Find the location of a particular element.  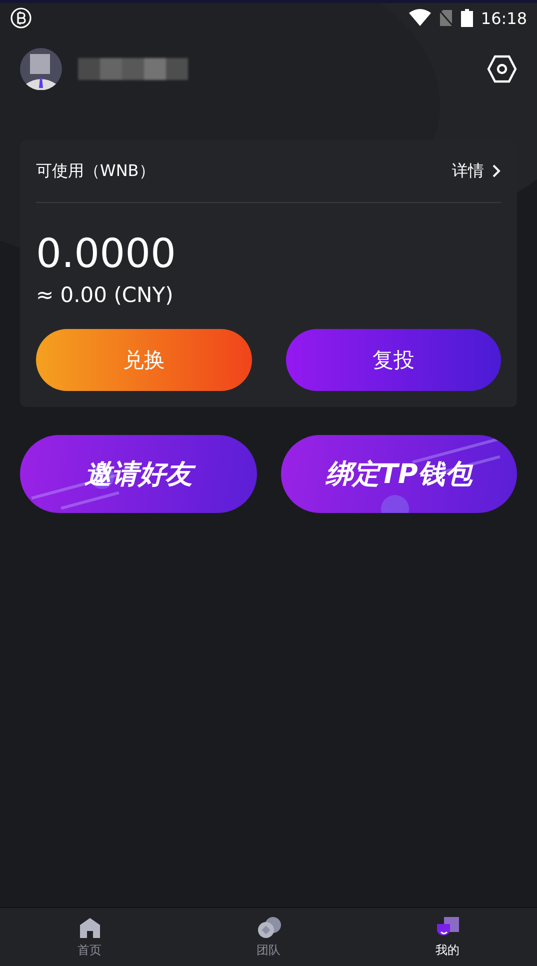

nav-tab: 首页 is located at coordinates (89, 937).